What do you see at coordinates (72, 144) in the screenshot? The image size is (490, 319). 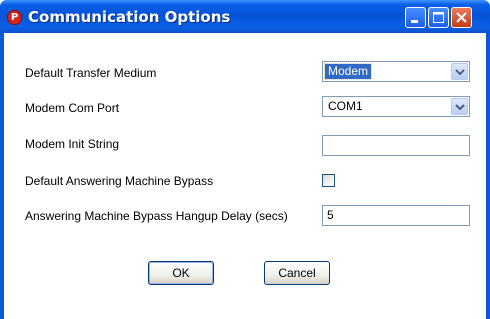 I see `init-string-label: Modem Init String` at bounding box center [72, 144].